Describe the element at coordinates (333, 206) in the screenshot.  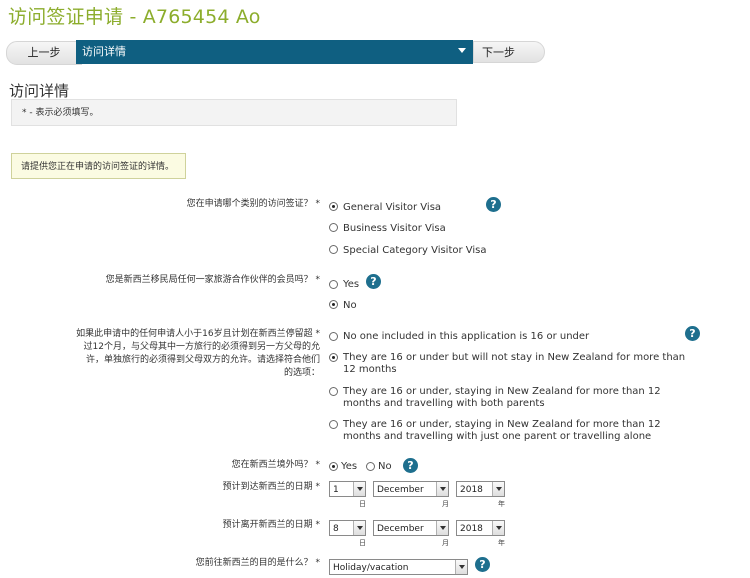
I see `visa-category-general-radio` at that location.